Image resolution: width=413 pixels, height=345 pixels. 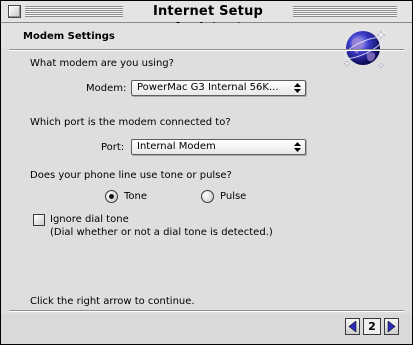 I want to click on footer-divider, so click(x=206, y=311).